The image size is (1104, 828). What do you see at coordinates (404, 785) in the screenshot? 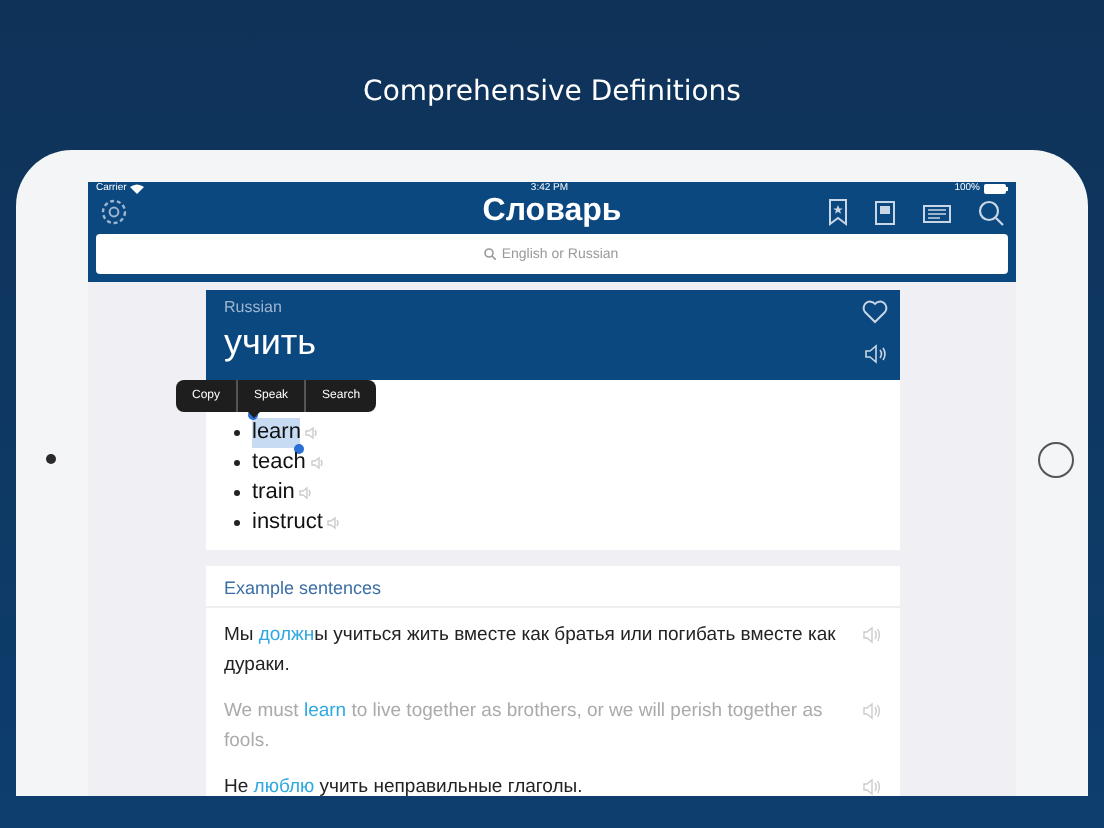
I see `example-sentence: Не люблю учить неправильные глаголы.` at bounding box center [404, 785].